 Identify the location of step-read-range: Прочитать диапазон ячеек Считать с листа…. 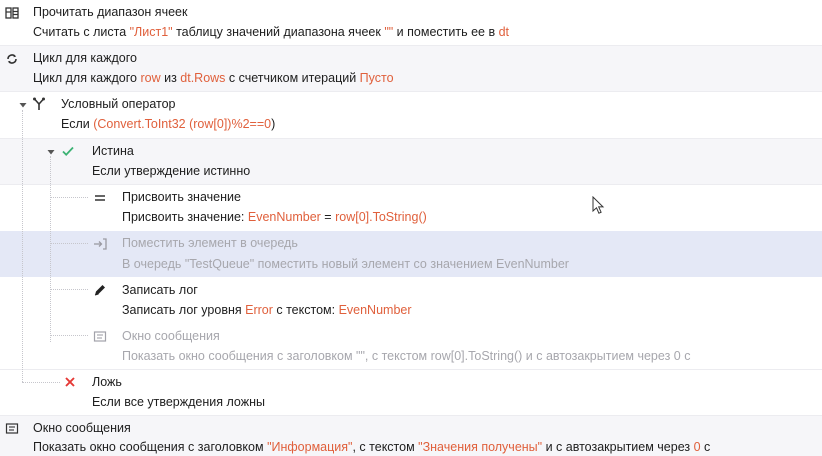
(411, 22).